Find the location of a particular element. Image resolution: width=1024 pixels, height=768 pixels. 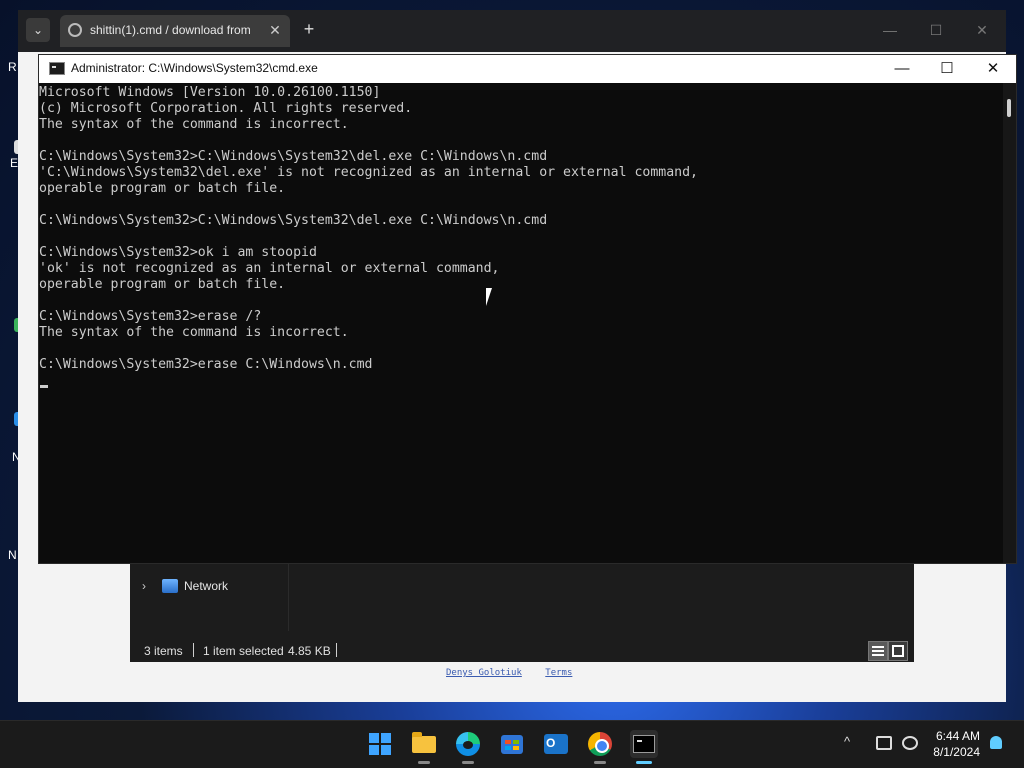

tab-list-dropdown-button: ⌄ is located at coordinates (38, 30).